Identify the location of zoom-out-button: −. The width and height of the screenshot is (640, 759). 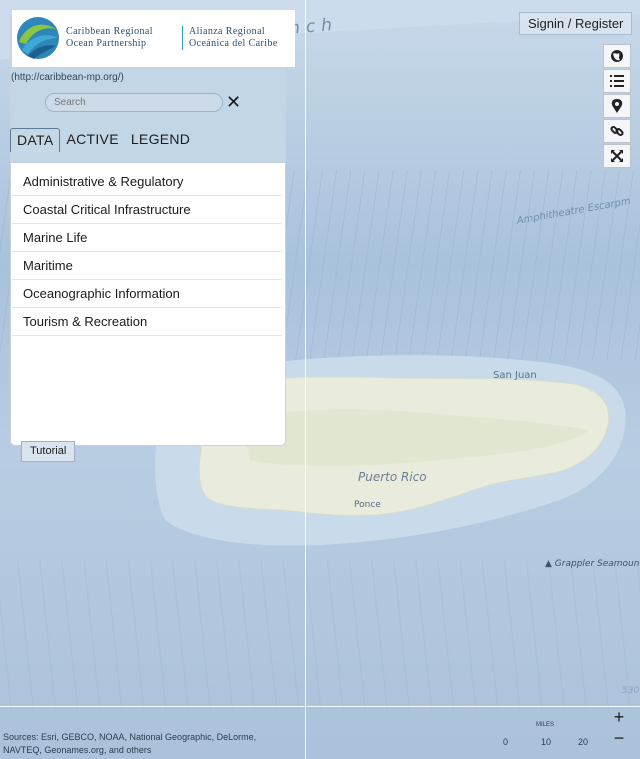
(619, 738).